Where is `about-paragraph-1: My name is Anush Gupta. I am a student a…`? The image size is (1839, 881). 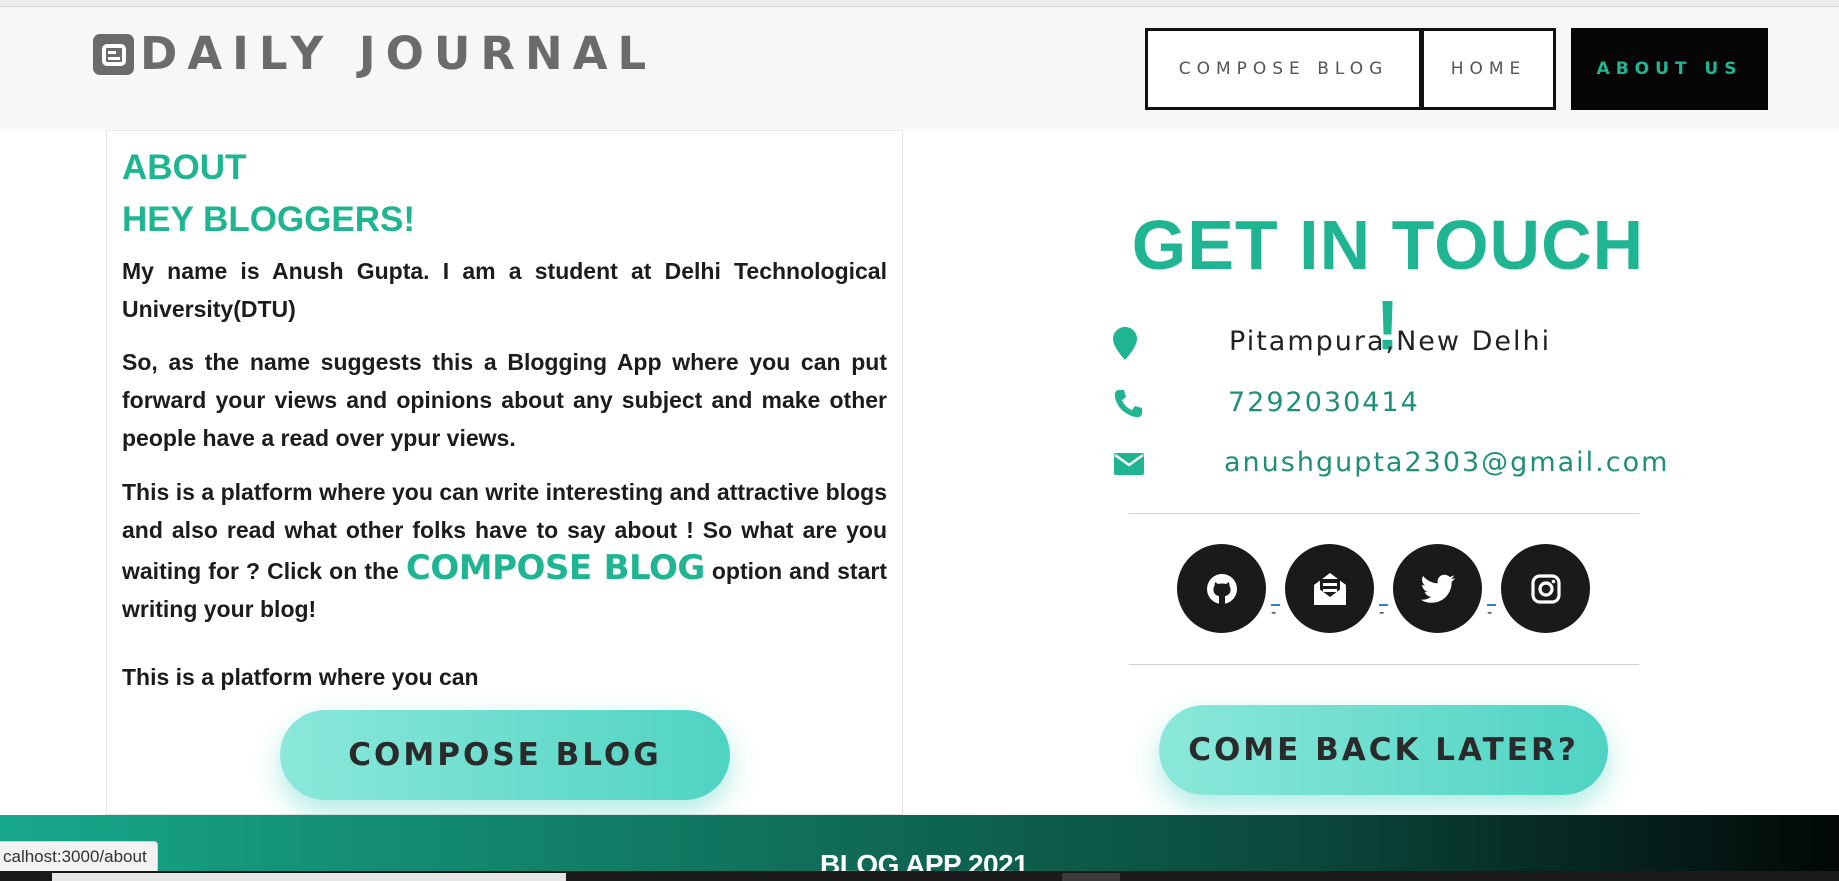
about-paragraph-1: My name is Anush Gupta. I am a student a… is located at coordinates (504, 290).